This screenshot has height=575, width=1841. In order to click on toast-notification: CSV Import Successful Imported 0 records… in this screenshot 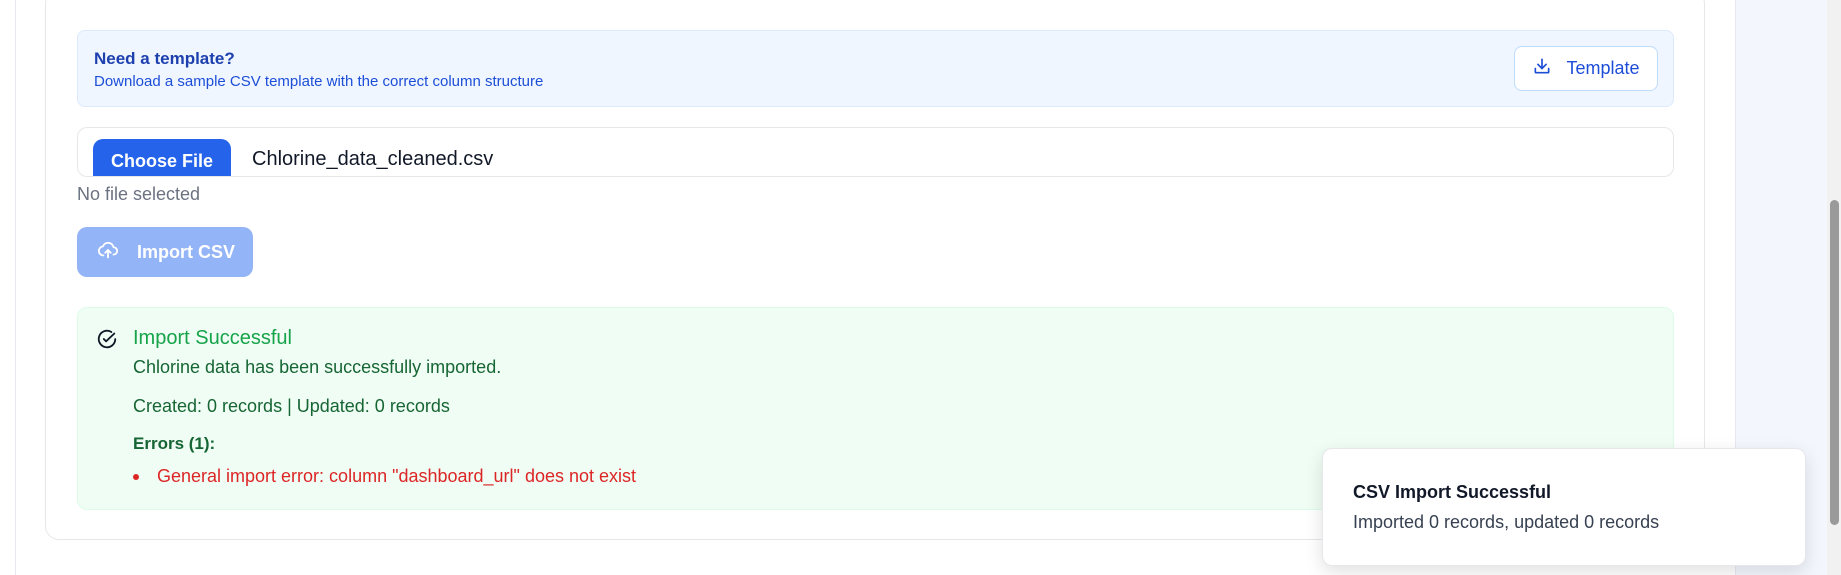, I will do `click(1564, 507)`.